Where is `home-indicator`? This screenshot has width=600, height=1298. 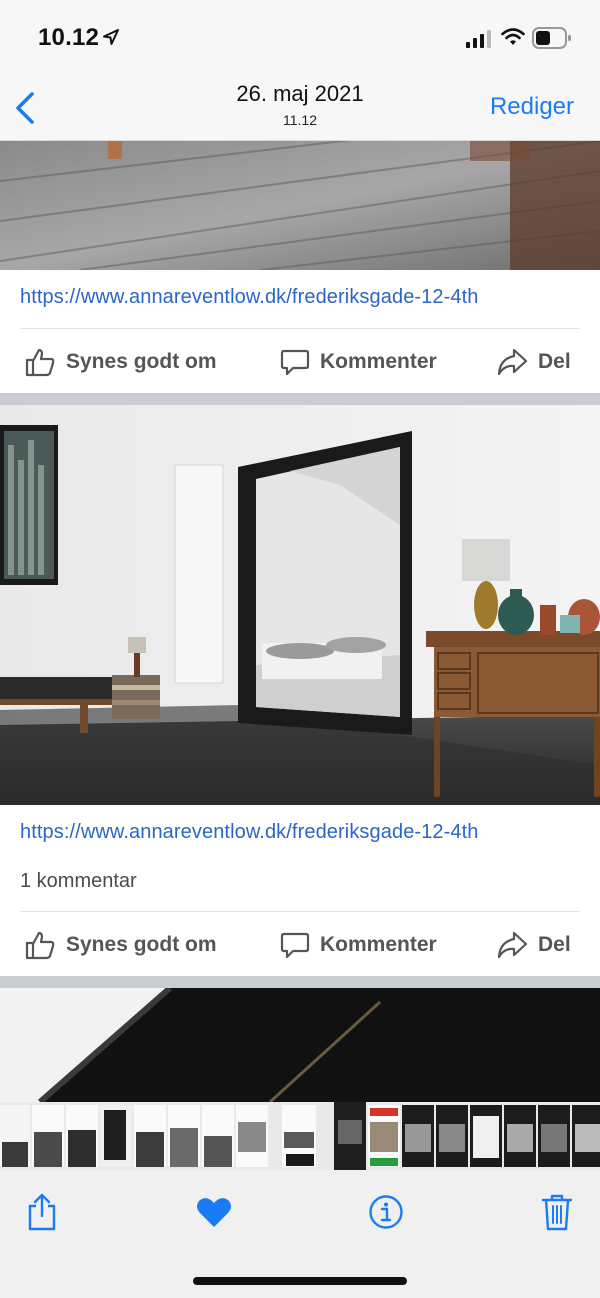 home-indicator is located at coordinates (300, 1281).